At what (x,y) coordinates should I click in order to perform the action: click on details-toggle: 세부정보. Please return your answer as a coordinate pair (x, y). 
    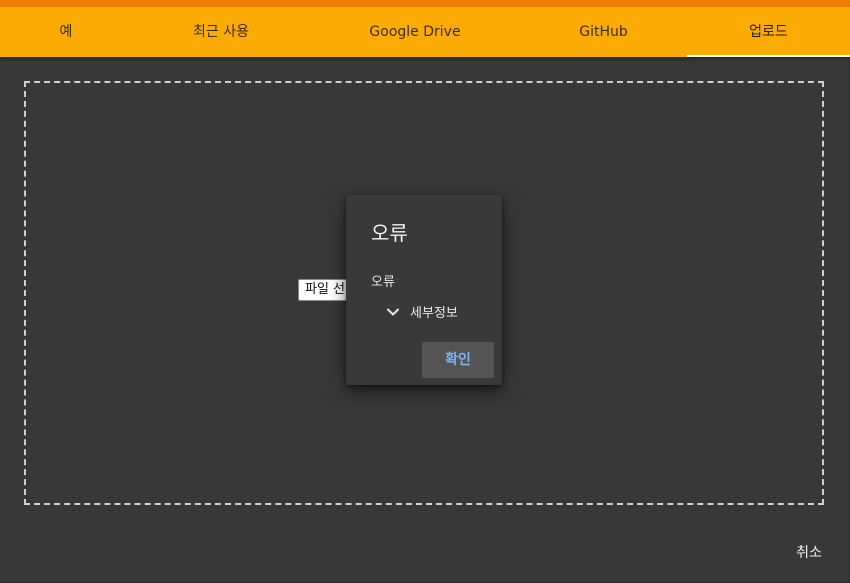
    Looking at the image, I should click on (422, 311).